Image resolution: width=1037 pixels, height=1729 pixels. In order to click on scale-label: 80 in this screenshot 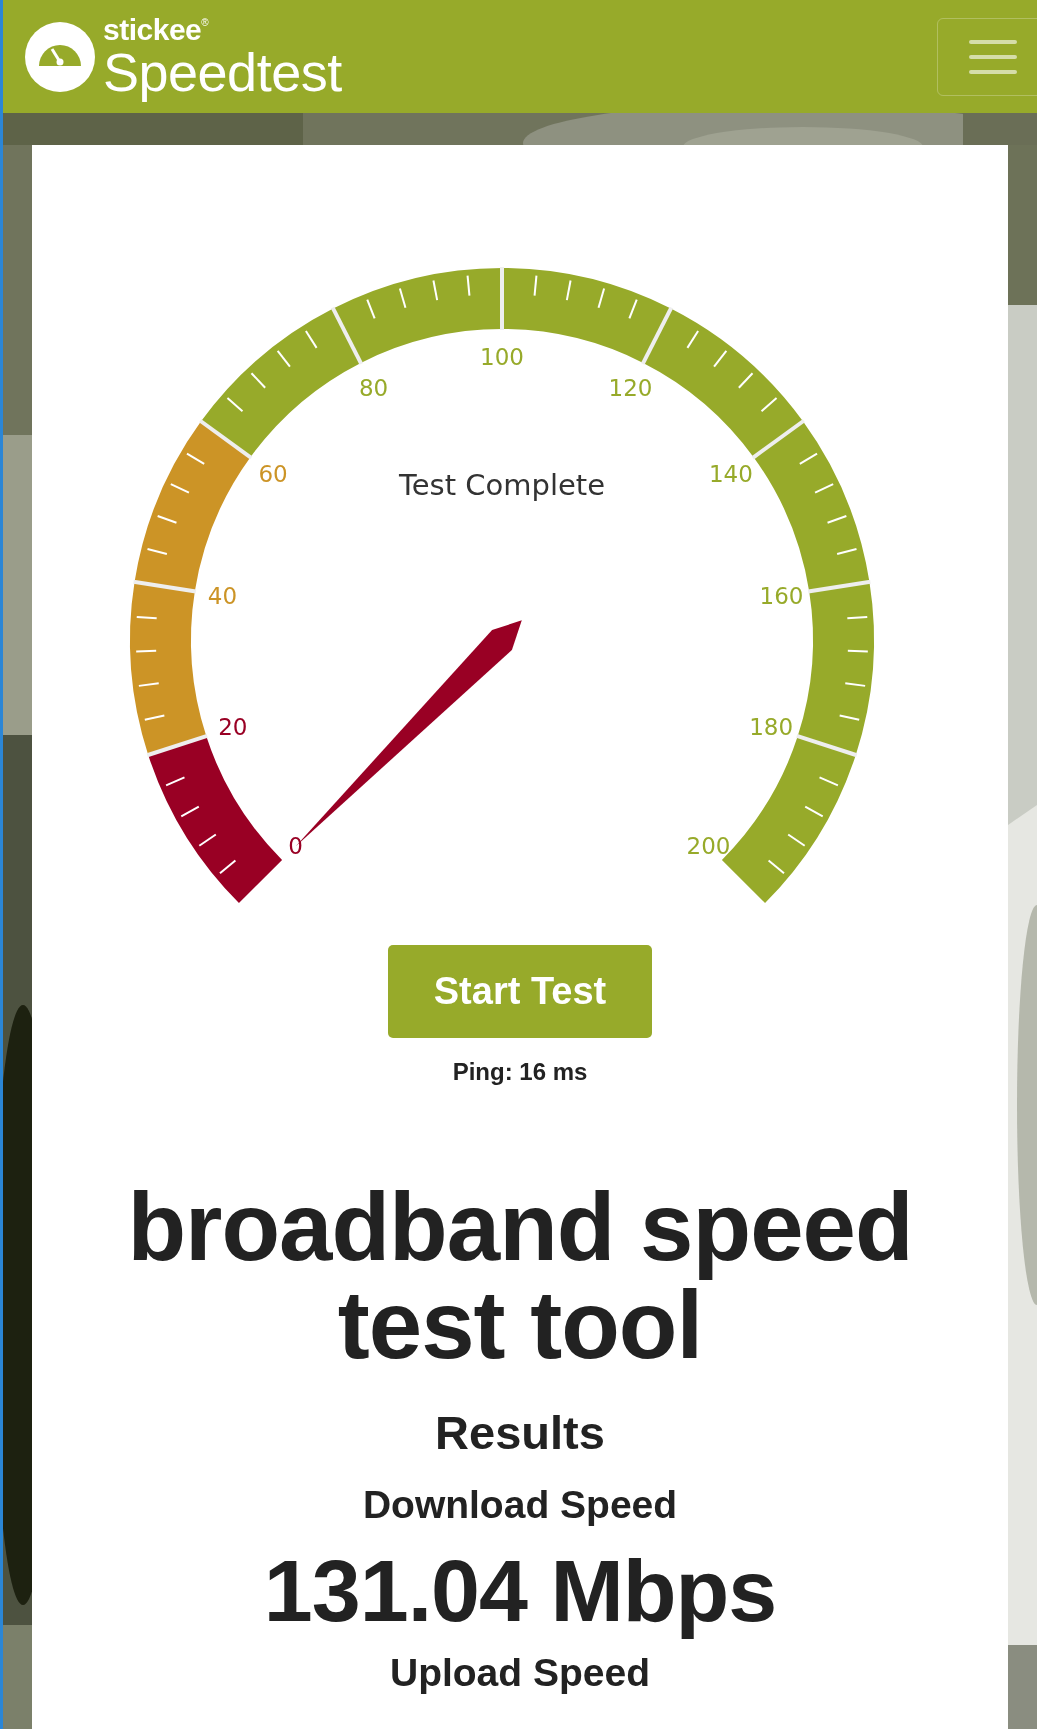, I will do `click(373, 387)`.